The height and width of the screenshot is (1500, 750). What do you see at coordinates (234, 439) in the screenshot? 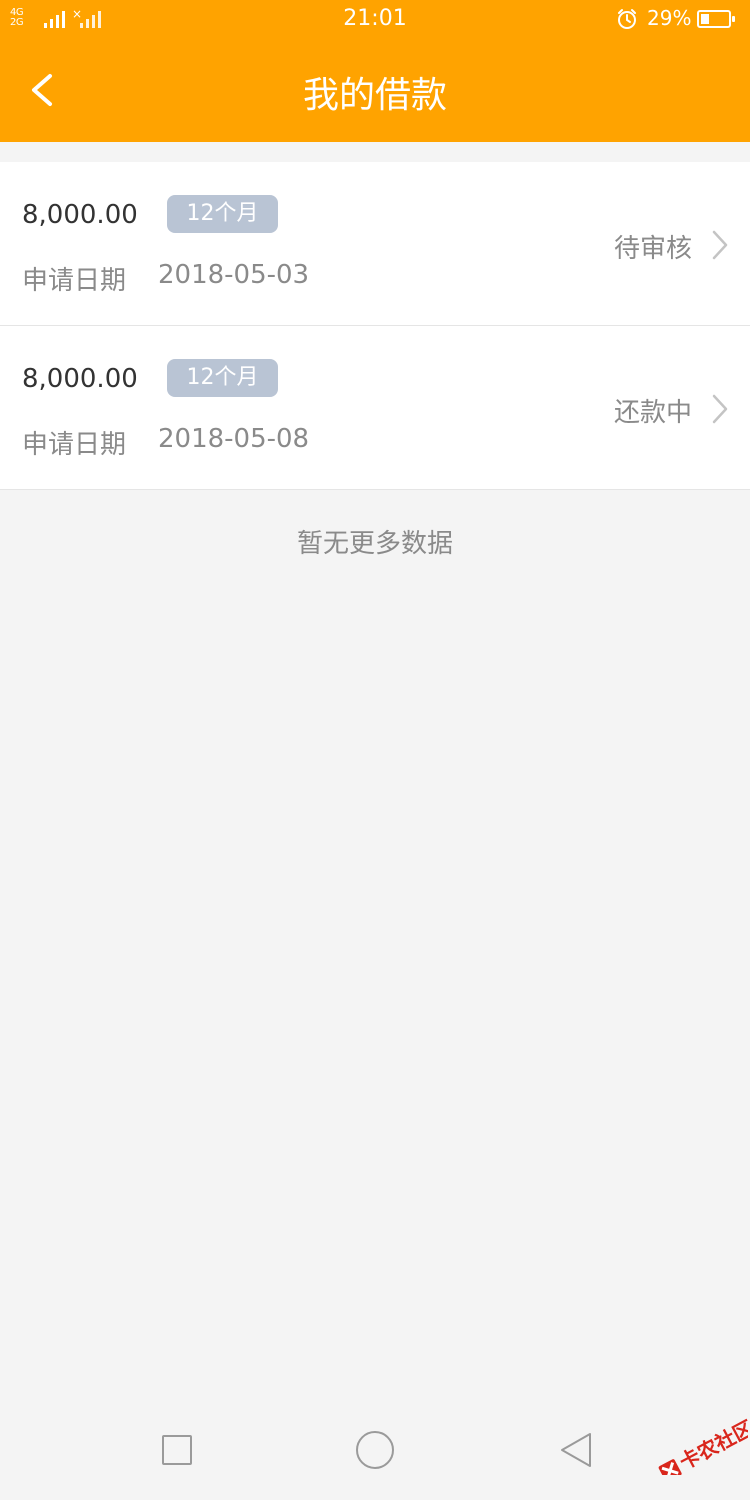
I see `apply-date-value: 2018-05-08` at bounding box center [234, 439].